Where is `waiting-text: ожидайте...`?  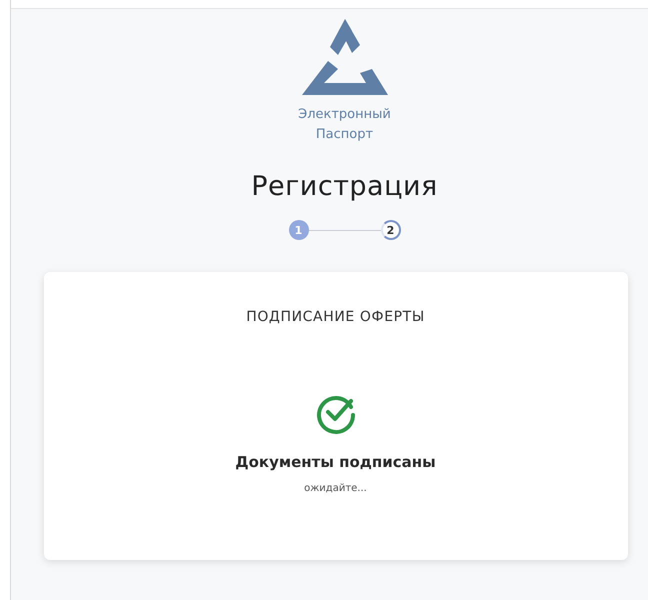
waiting-text: ожидайте... is located at coordinates (335, 488).